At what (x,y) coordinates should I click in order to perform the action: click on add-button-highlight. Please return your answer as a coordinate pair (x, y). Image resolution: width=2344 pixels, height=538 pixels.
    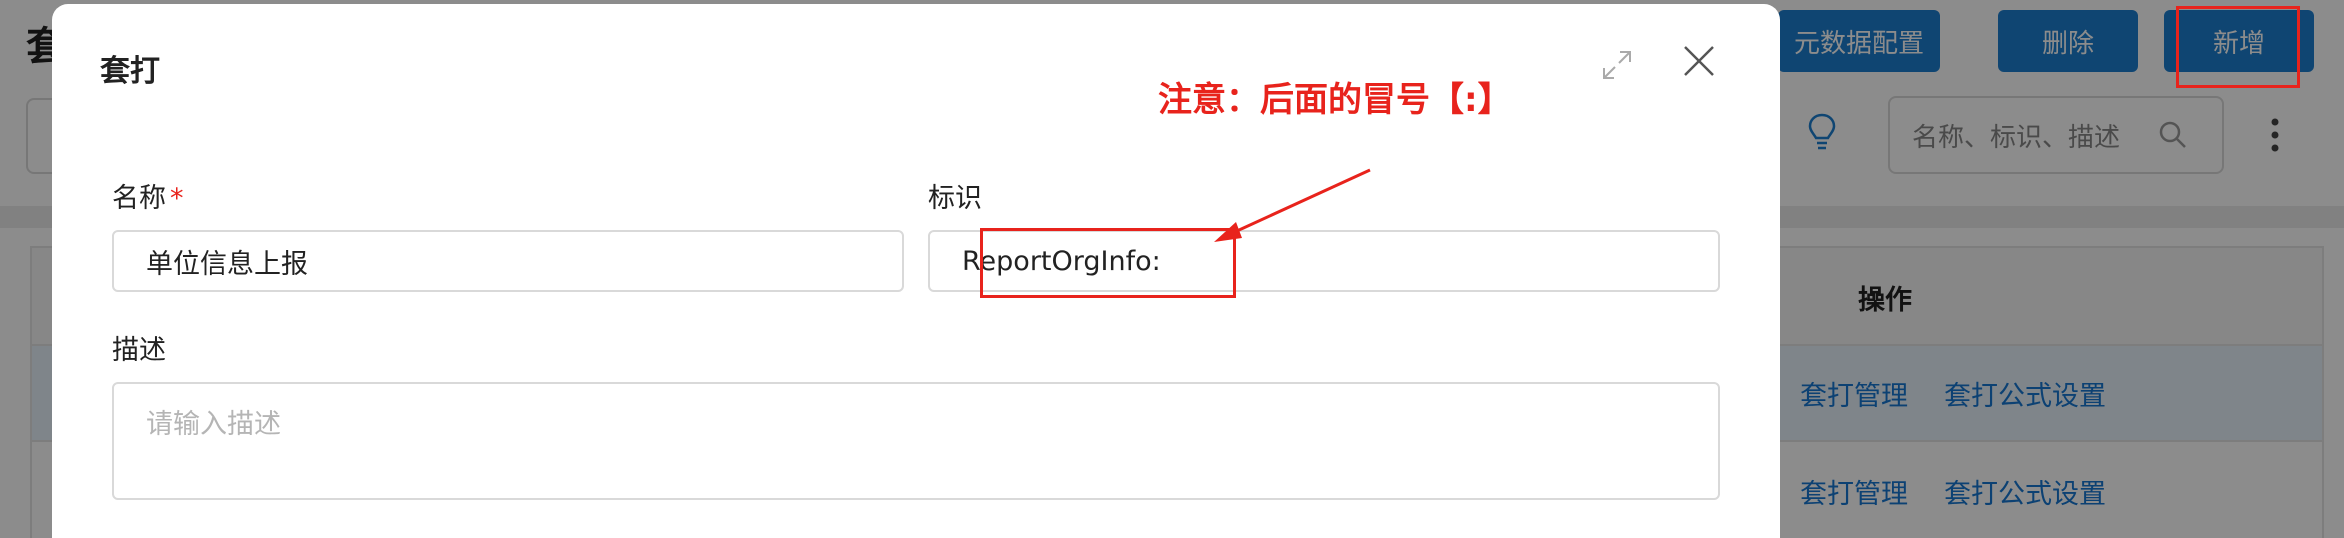
    Looking at the image, I should click on (2238, 47).